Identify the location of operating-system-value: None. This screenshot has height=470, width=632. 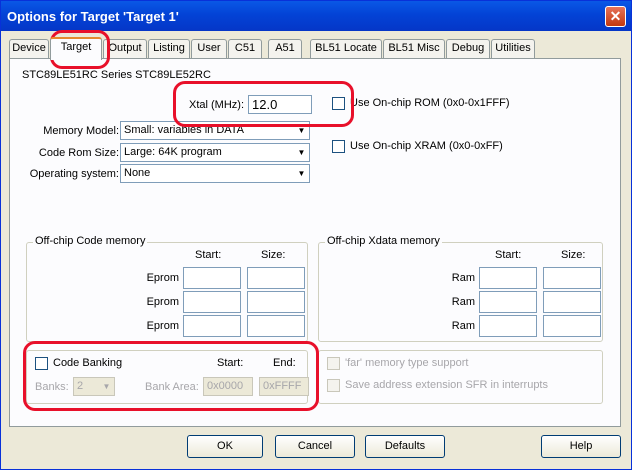
(137, 173).